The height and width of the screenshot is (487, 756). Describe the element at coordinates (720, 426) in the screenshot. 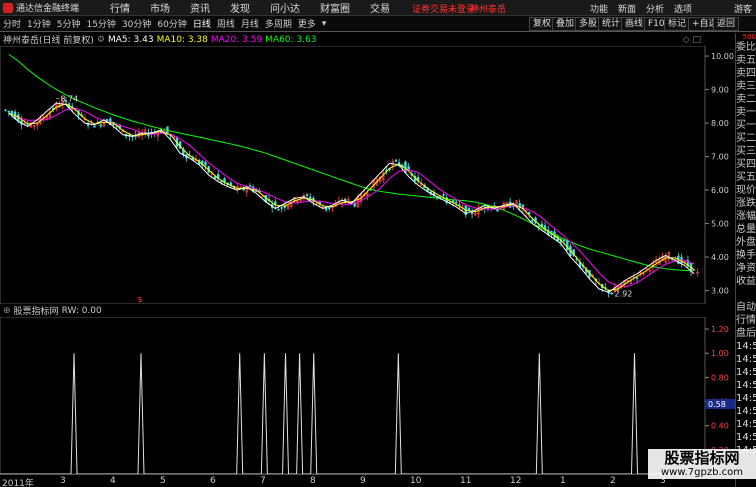

I see `ind-y-tick-label: 0.40` at that location.